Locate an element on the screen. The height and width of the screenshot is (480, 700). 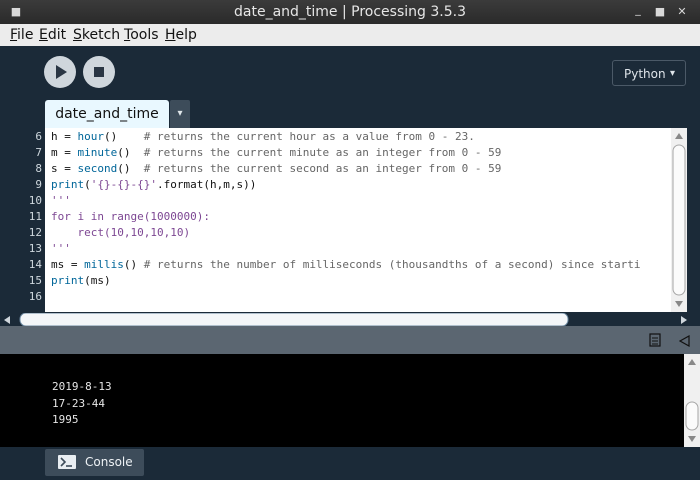
menu-help: Help is located at coordinates (181, 35).